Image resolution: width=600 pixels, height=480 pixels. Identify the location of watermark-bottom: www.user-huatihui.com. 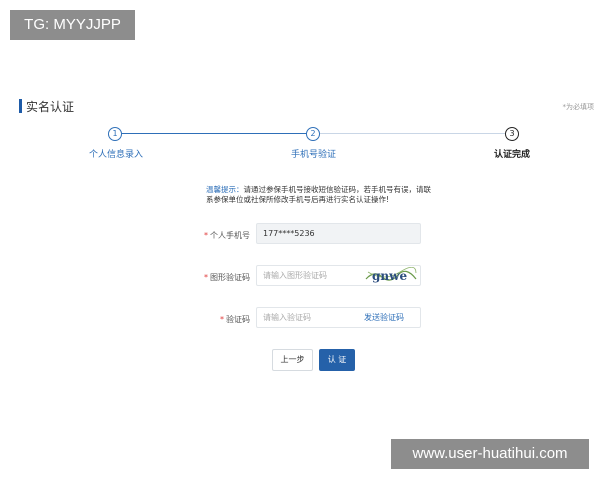
(490, 454).